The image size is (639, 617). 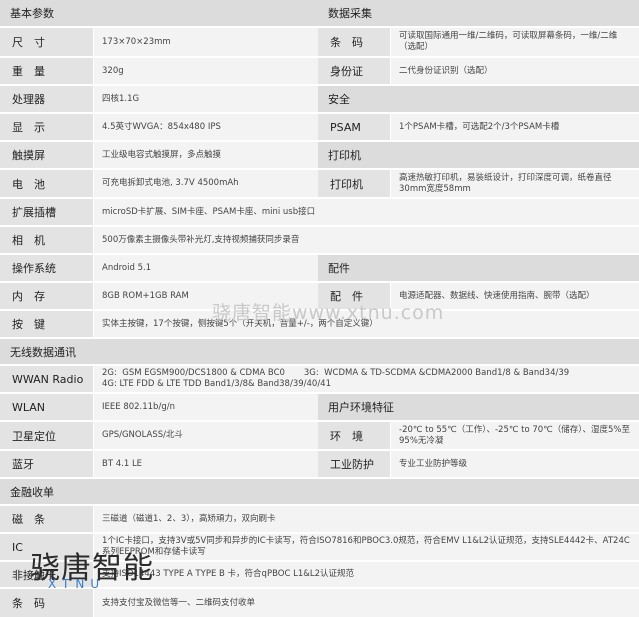 I want to click on row-label-display: 显 示, so click(x=46, y=127).